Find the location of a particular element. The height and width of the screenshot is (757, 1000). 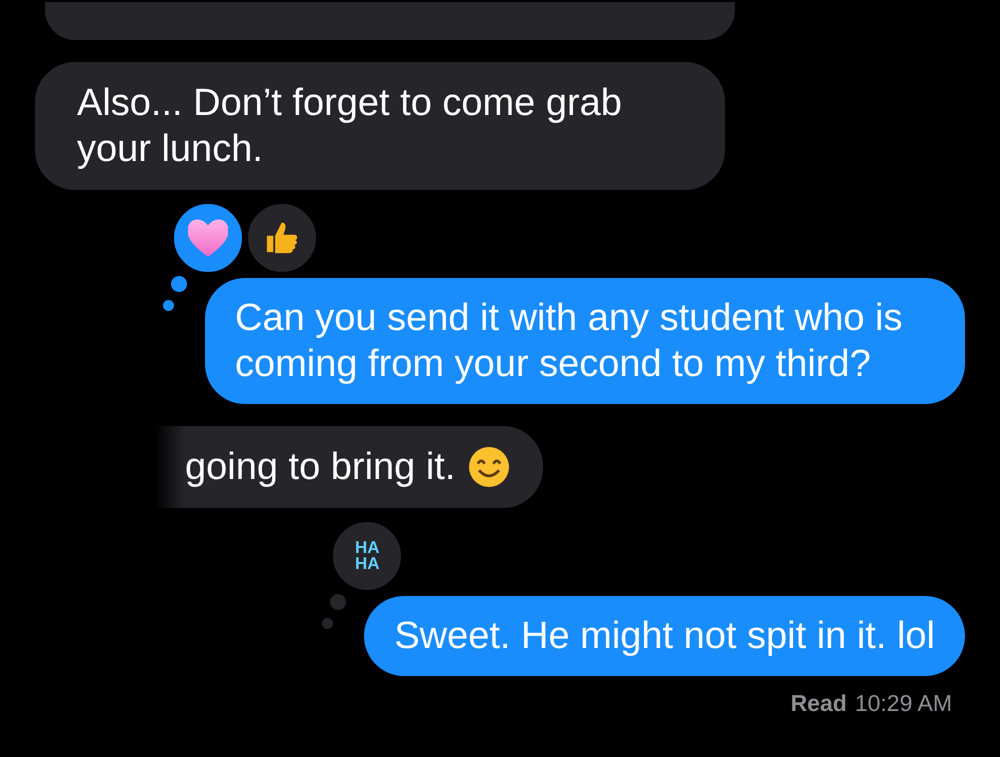

message-text: going to bring it. is located at coordinates (320, 467).